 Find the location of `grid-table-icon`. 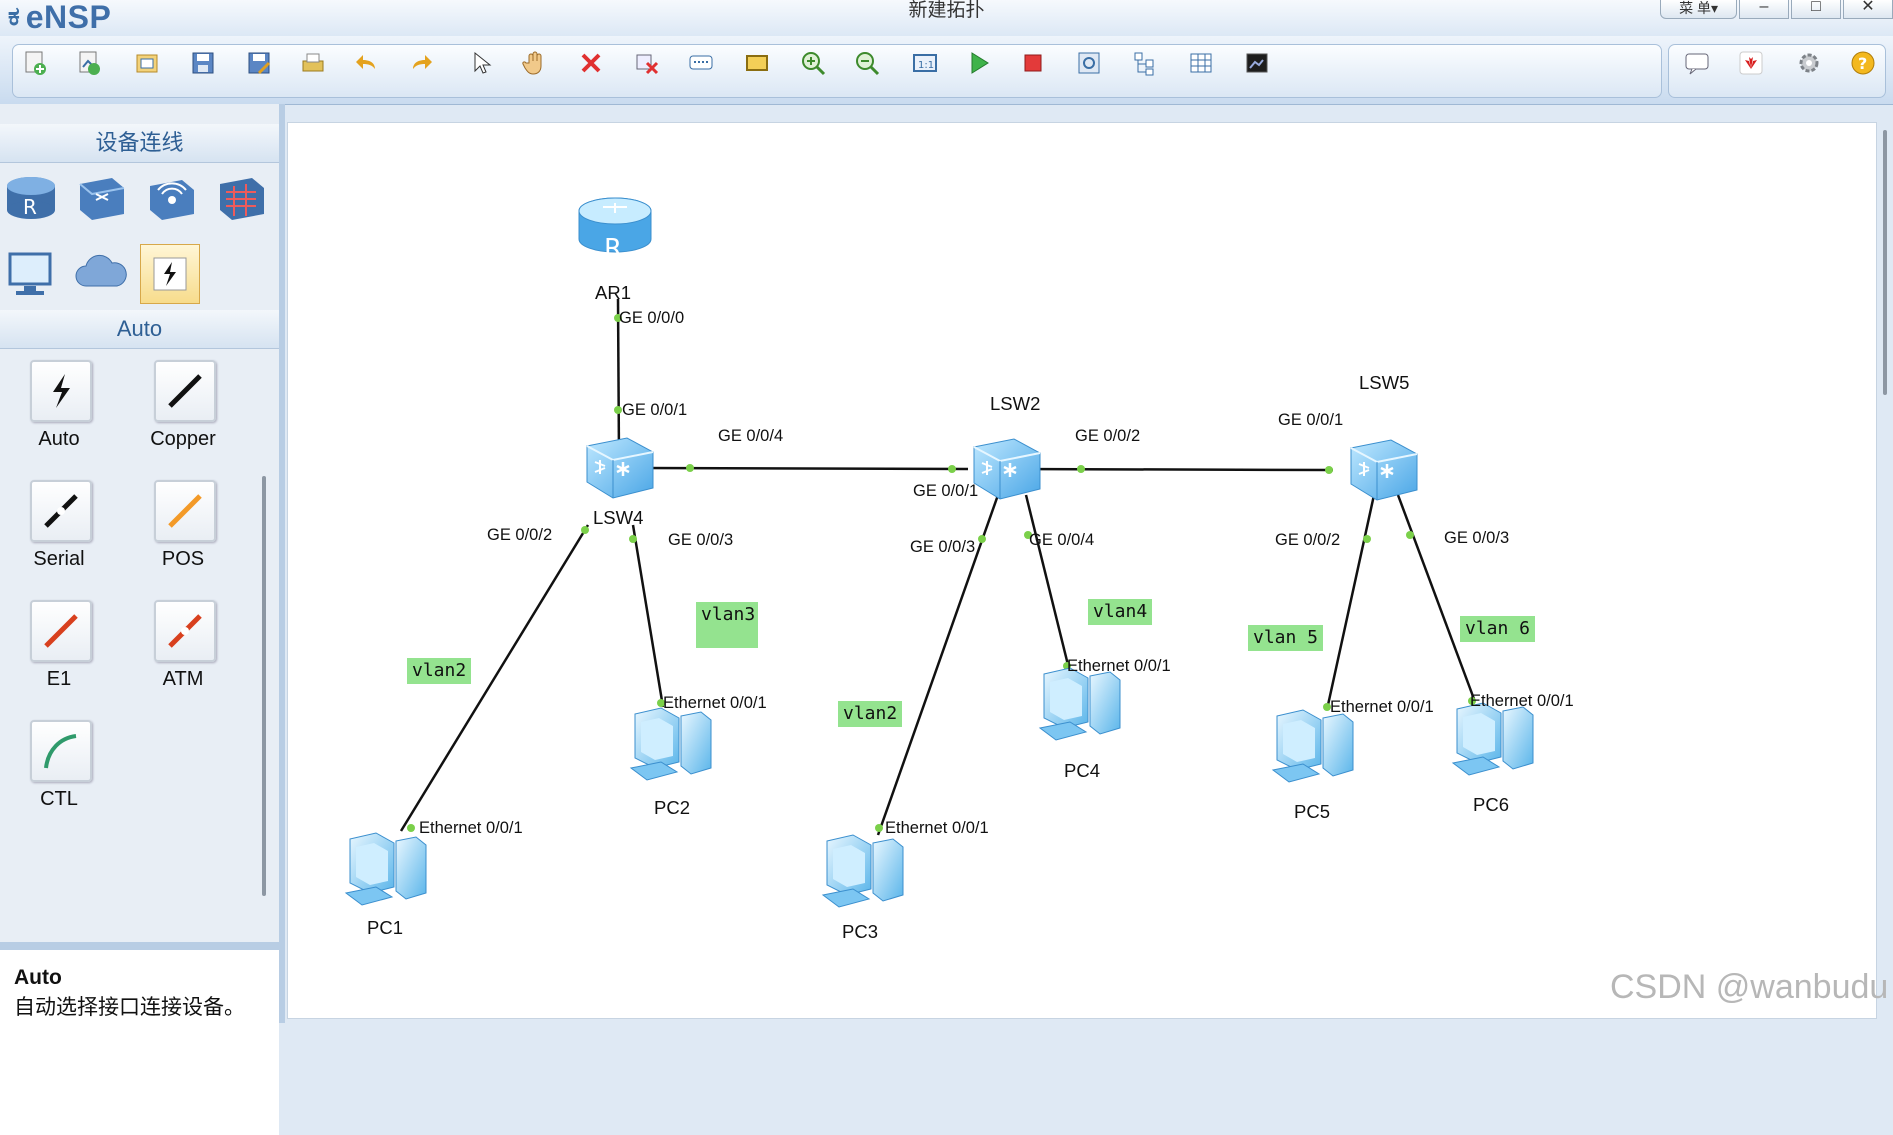

grid-table-icon is located at coordinates (1201, 63).